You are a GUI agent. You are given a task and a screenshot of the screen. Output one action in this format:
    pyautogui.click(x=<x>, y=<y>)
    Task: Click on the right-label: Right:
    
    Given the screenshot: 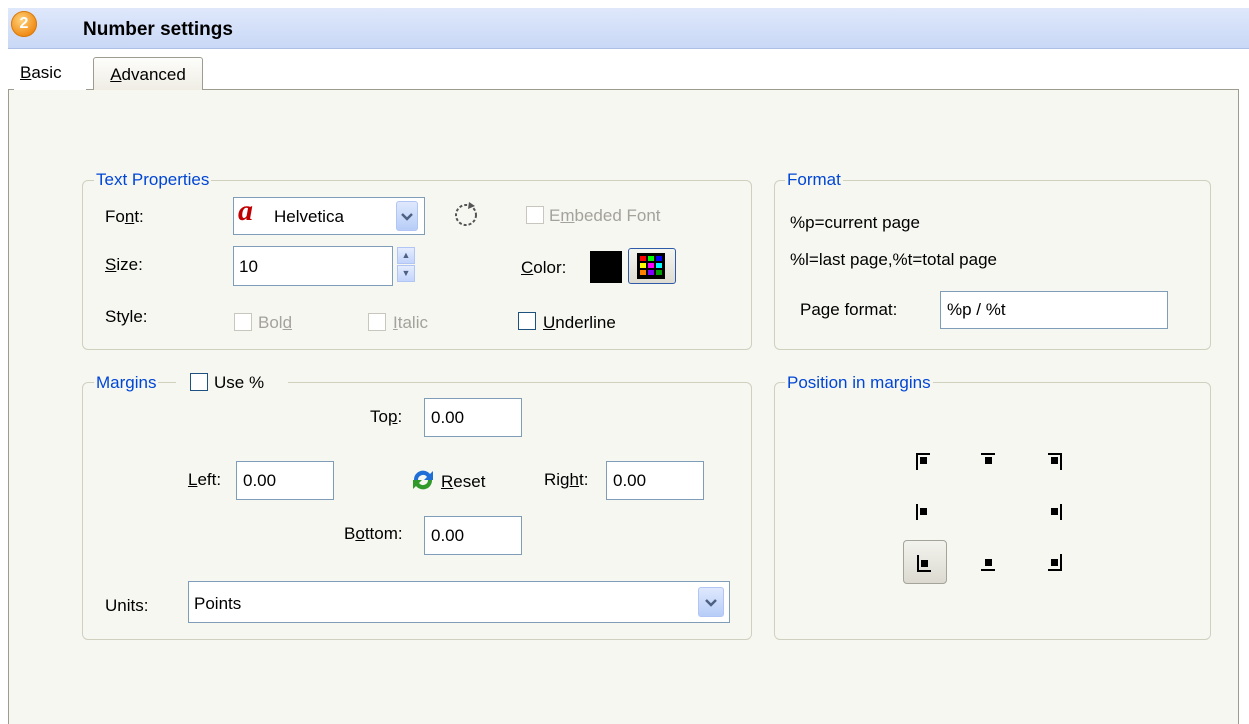 What is the action you would take?
    pyautogui.click(x=566, y=479)
    